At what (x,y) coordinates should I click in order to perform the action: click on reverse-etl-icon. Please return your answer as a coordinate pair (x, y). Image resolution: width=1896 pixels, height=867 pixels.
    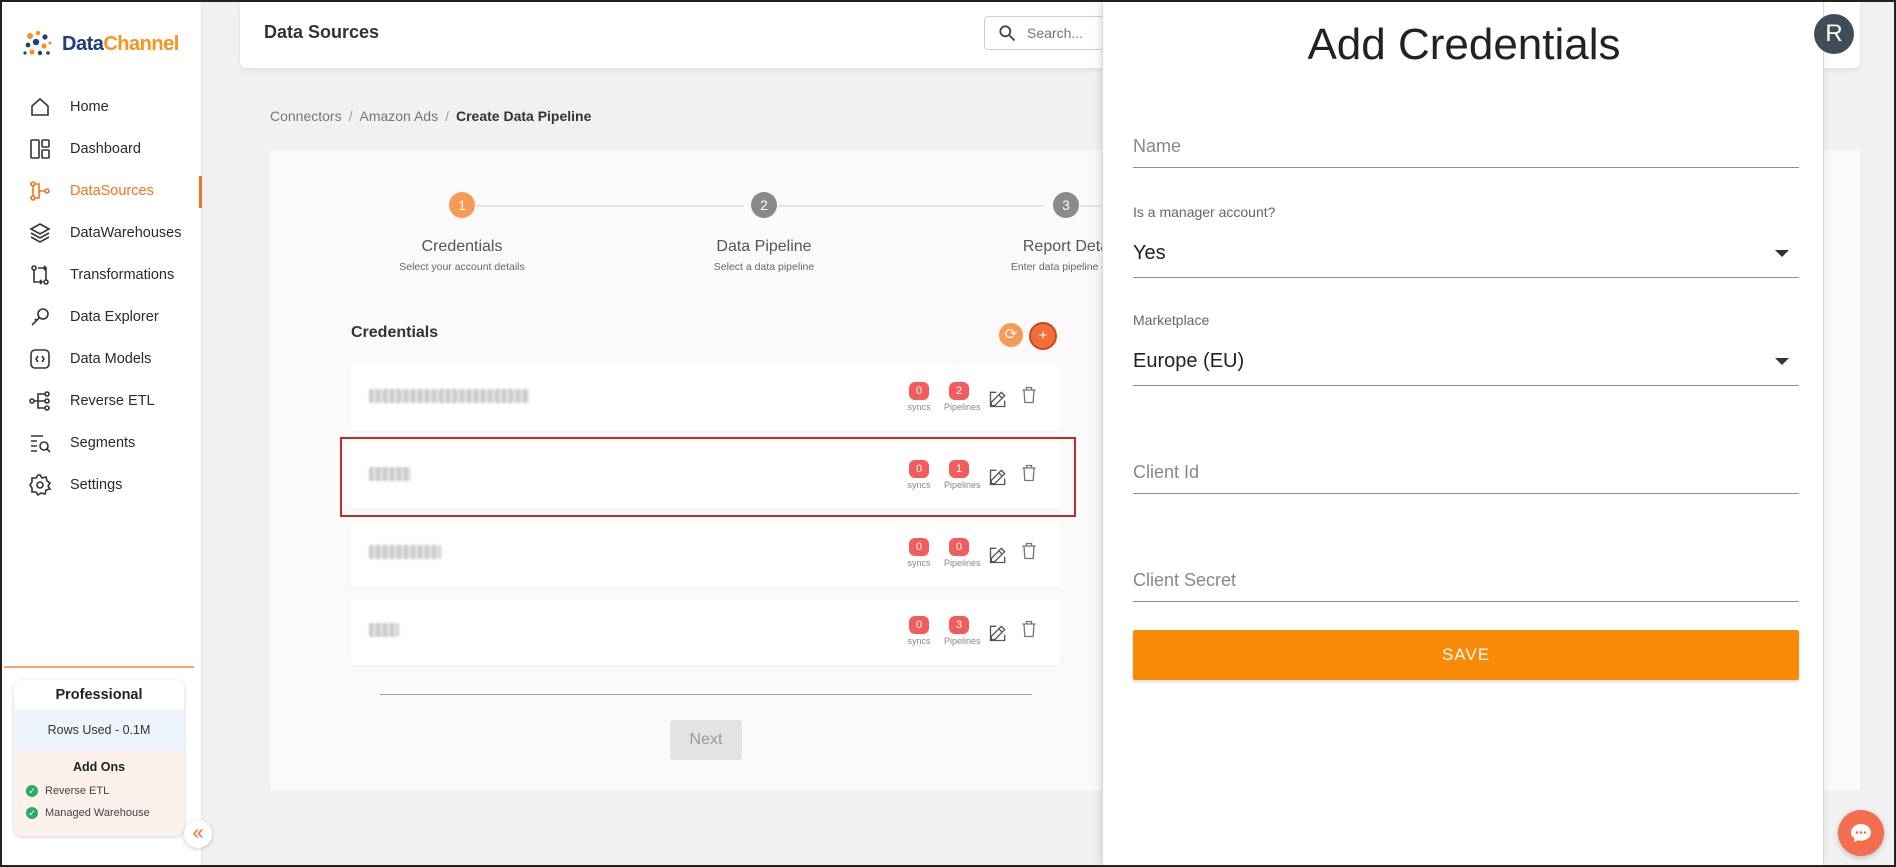
    Looking at the image, I should click on (40, 401).